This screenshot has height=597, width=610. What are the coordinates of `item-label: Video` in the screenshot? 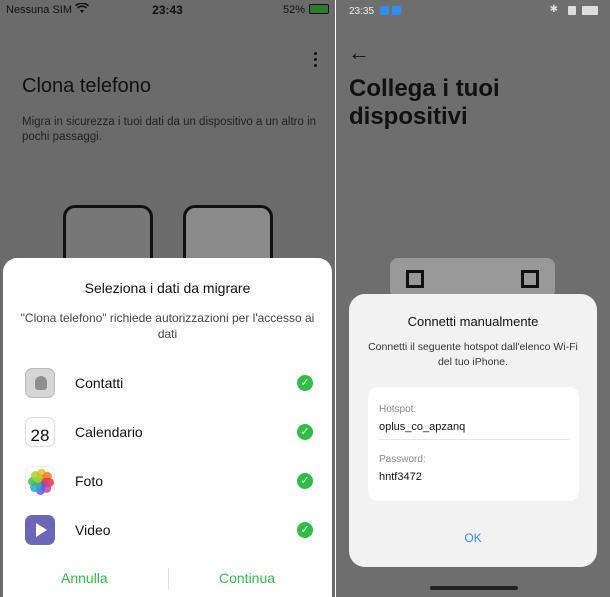 It's located at (93, 530).